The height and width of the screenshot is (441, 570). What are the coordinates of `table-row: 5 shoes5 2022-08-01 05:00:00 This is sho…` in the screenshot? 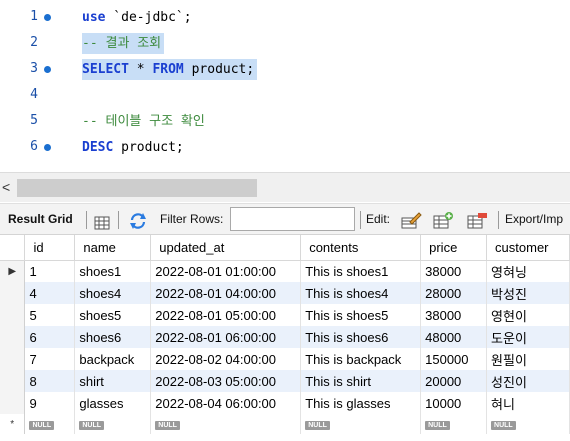 It's located at (285, 315).